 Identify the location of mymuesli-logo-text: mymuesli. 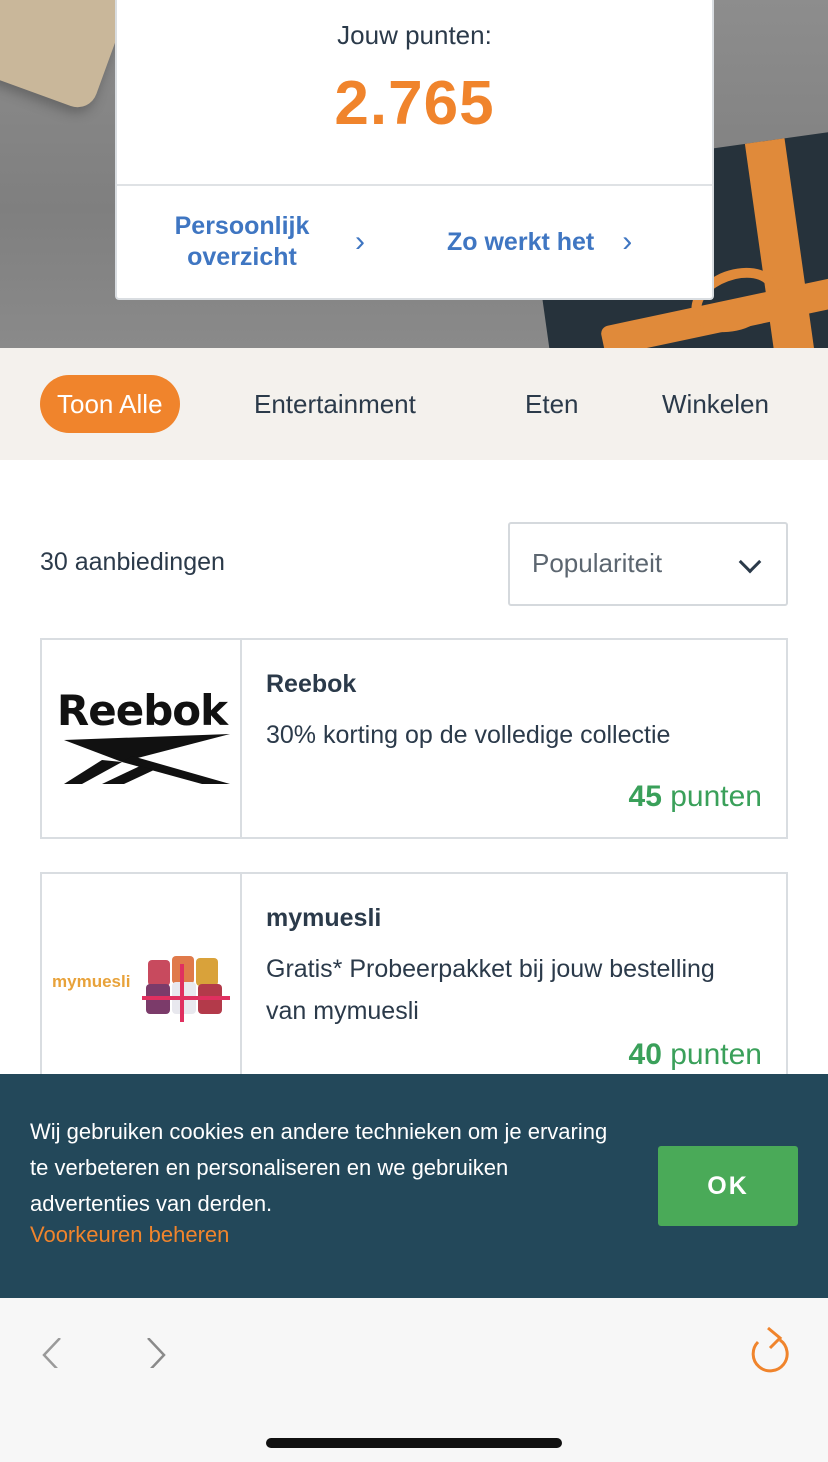
(91, 982).